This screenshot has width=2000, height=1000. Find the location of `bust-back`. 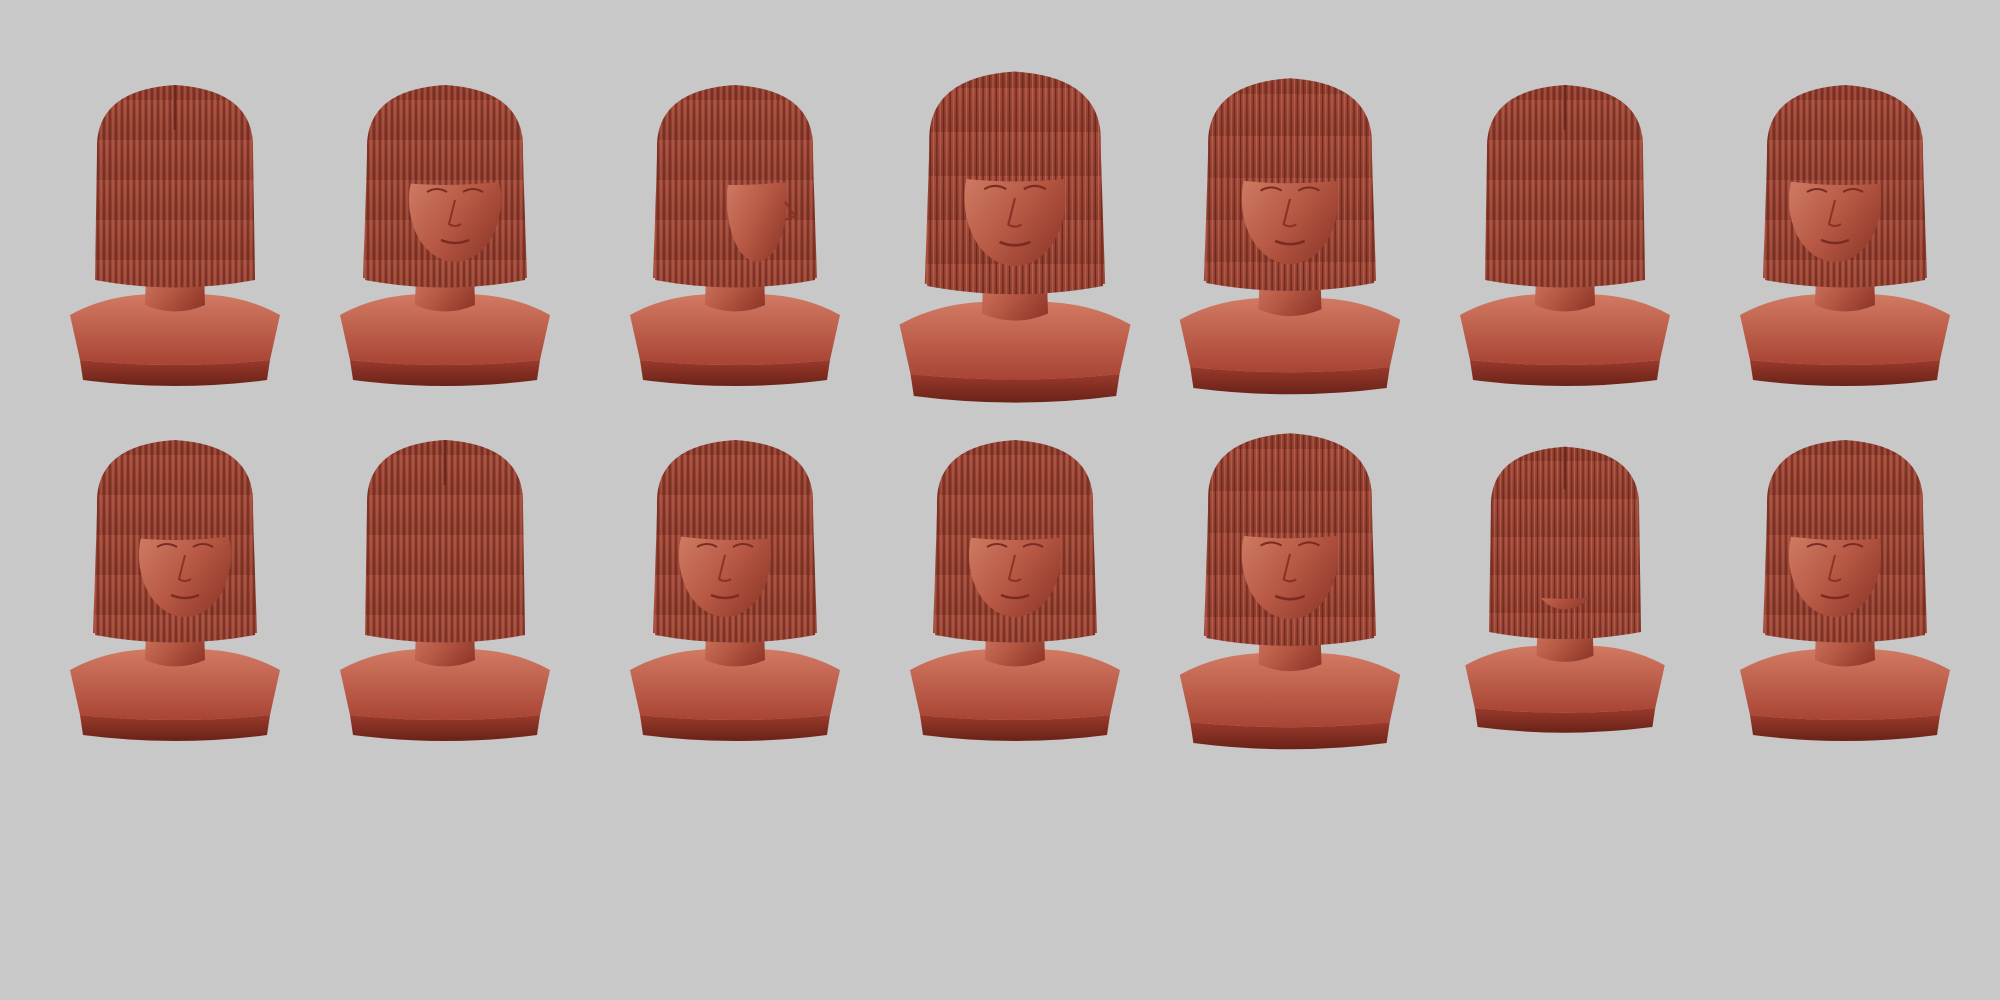

bust-back is located at coordinates (175, 235).